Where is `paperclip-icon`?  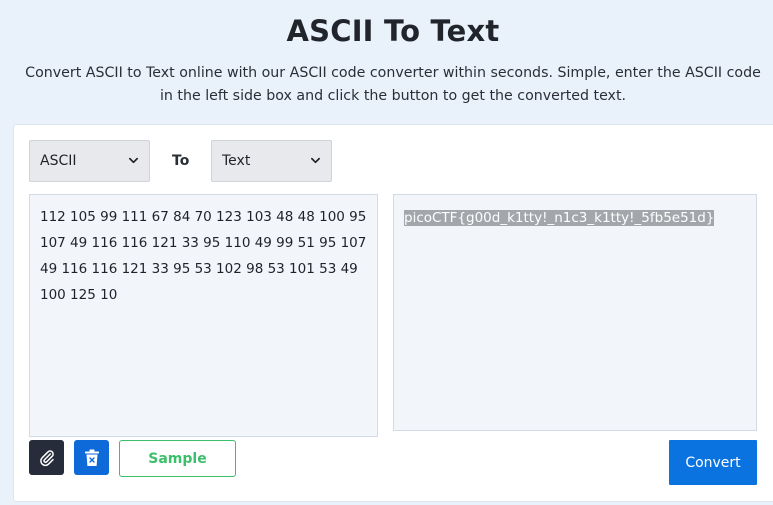
paperclip-icon is located at coordinates (46, 457).